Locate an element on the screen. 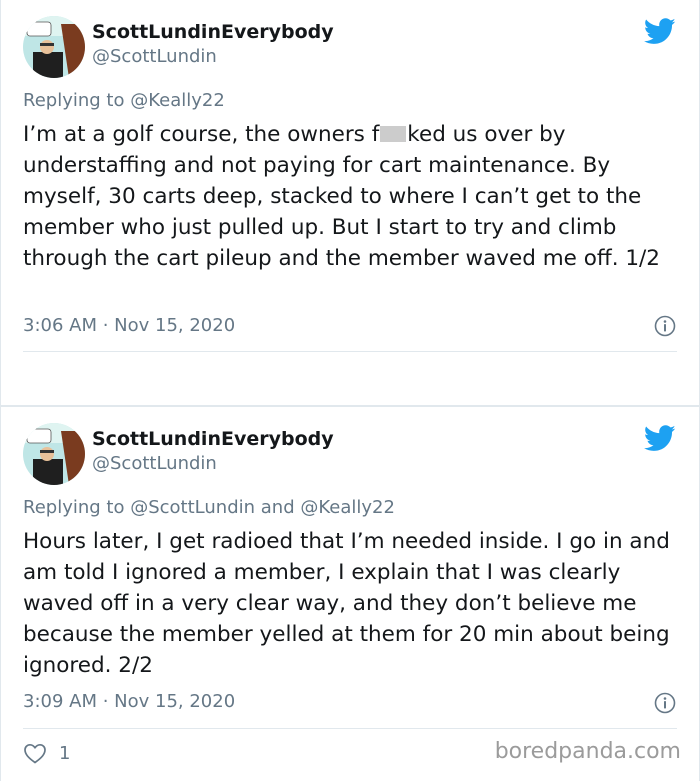 The height and width of the screenshot is (781, 700). watermark: boredpanda.com is located at coordinates (587, 751).